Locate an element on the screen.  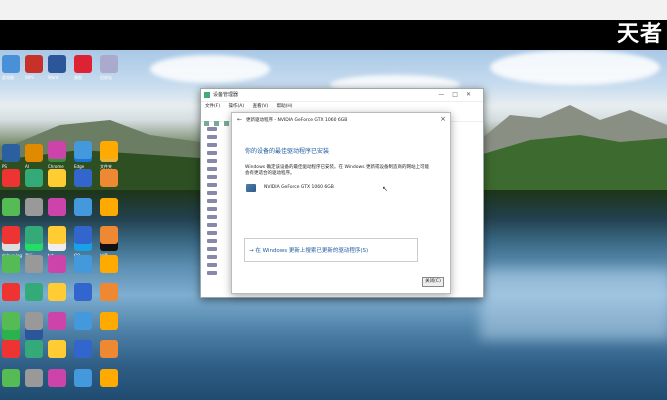
window-controls: —□✕ is located at coordinates (458, 95).